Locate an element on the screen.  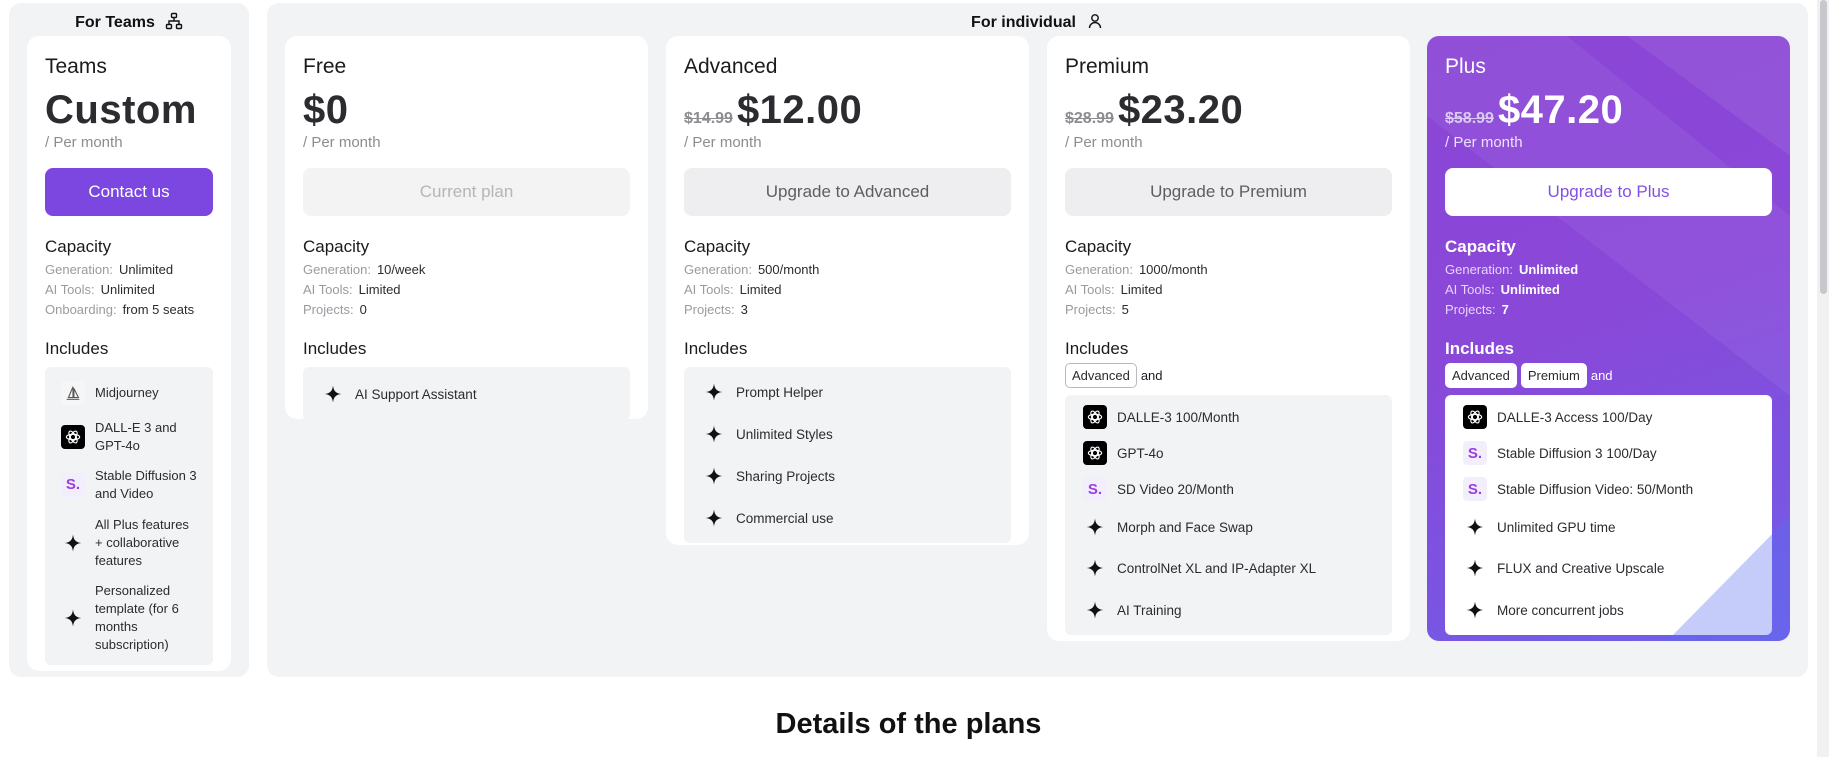
capacity-value: from 5 seats is located at coordinates (158, 309).